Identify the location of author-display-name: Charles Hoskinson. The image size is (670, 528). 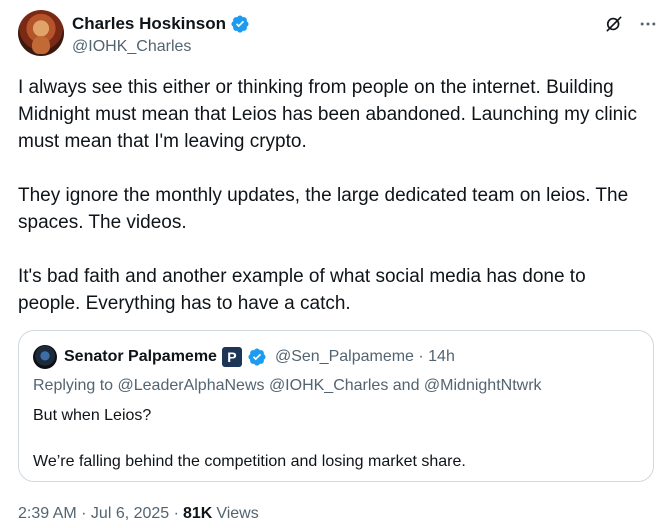
(149, 24).